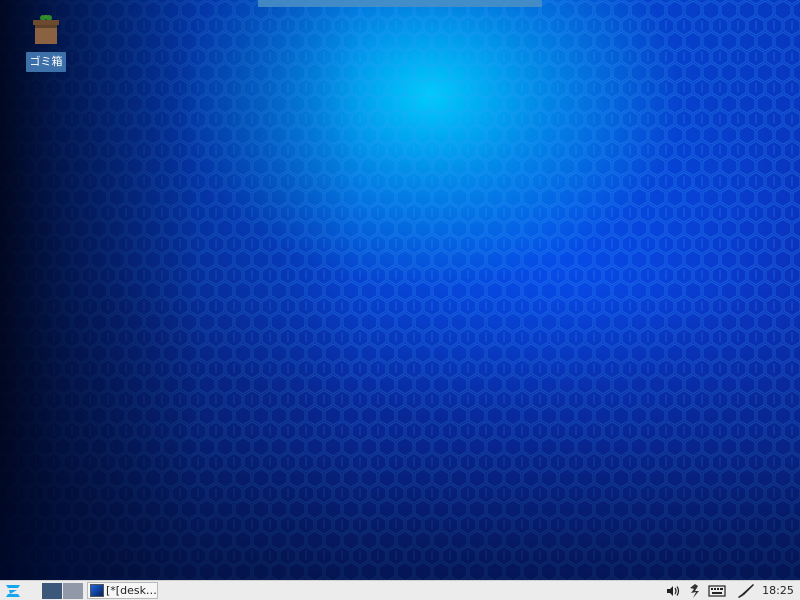  What do you see at coordinates (746, 591) in the screenshot?
I see `pen-icon` at bounding box center [746, 591].